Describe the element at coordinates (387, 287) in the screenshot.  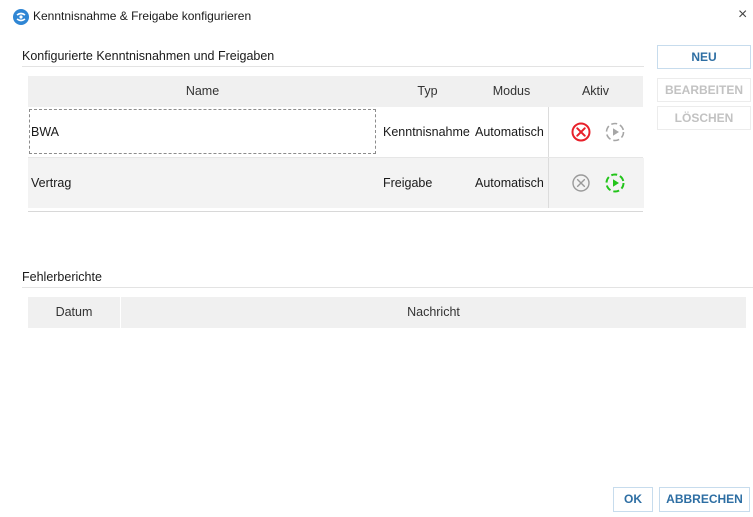
I see `errors-section-divider` at that location.